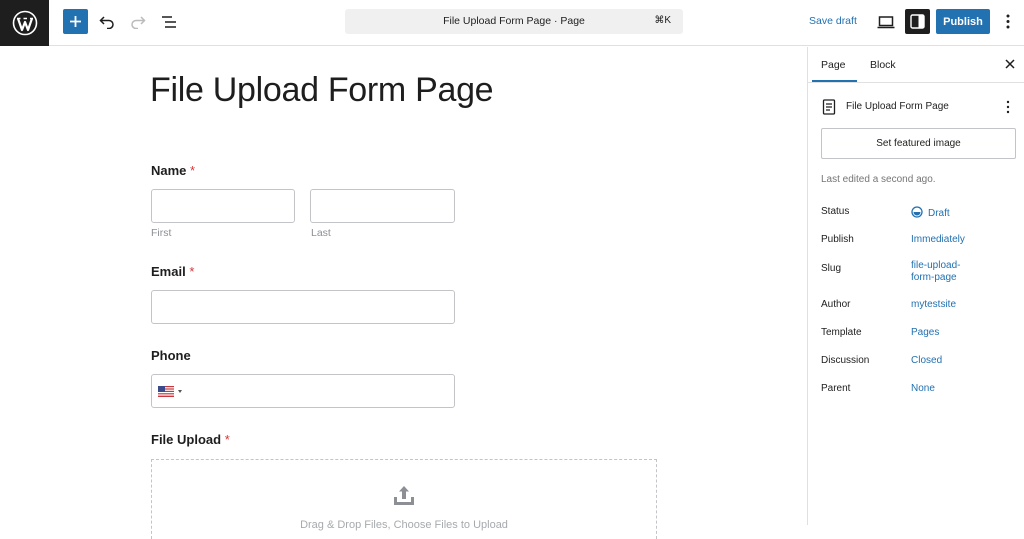 Image resolution: width=1024 pixels, height=539 pixels. Describe the element at coordinates (933, 305) in the screenshot. I see `author-value: mytestsite` at that location.